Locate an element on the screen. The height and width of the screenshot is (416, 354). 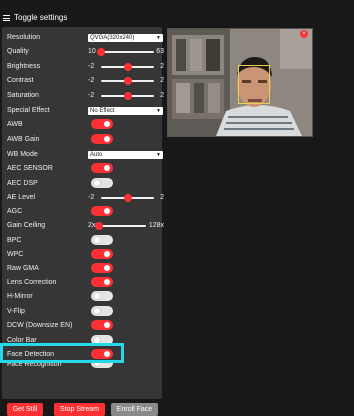
enroll-face-button: Enroll Face is located at coordinates (134, 409).